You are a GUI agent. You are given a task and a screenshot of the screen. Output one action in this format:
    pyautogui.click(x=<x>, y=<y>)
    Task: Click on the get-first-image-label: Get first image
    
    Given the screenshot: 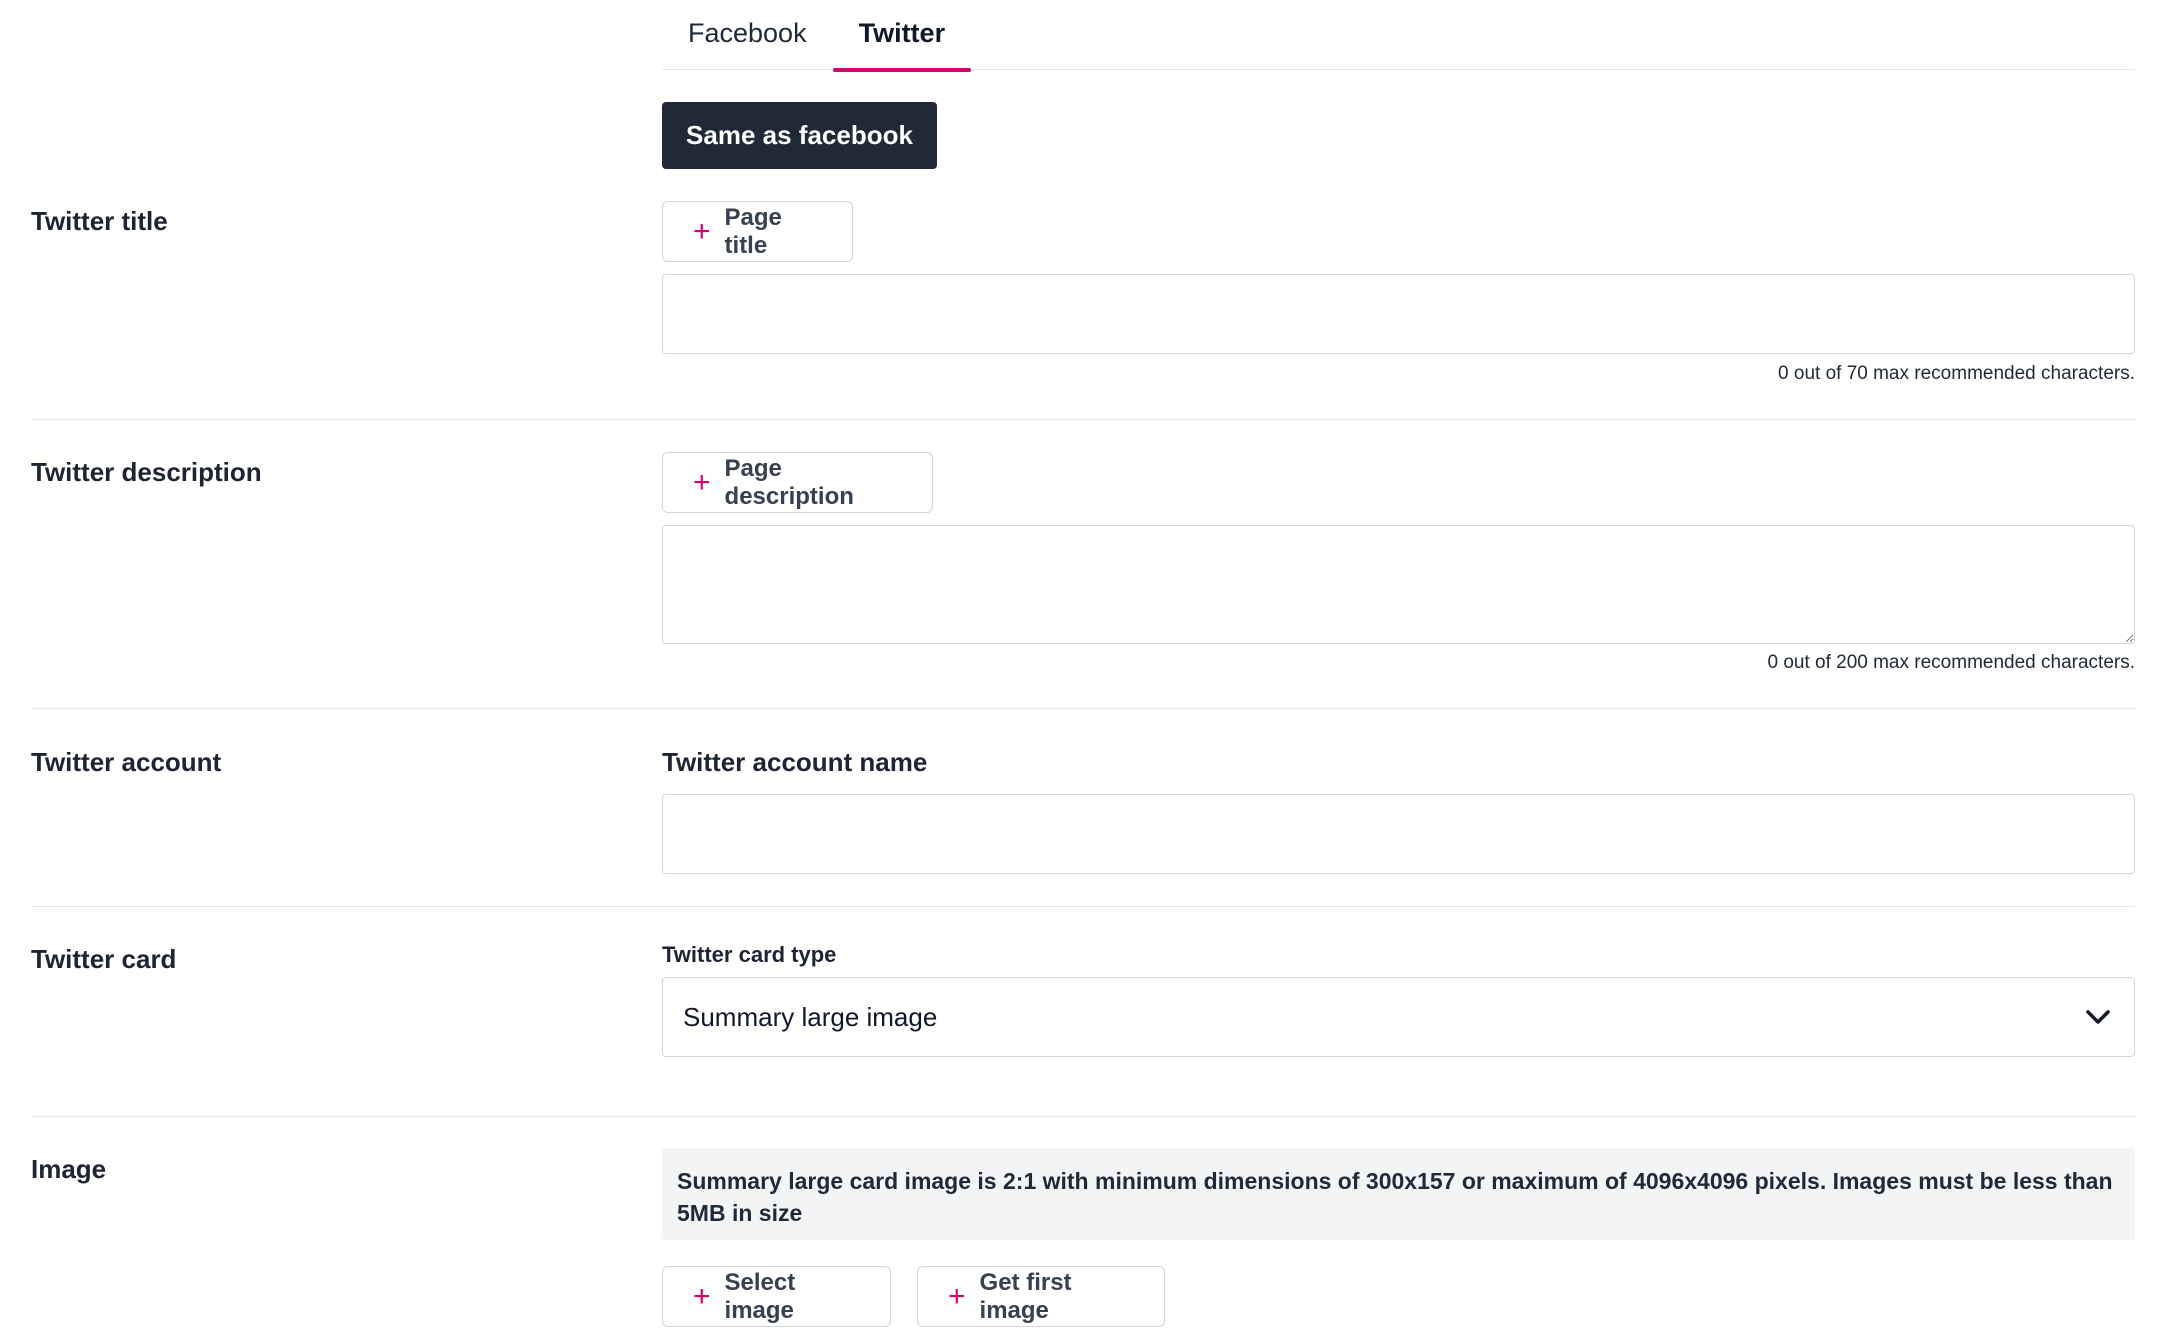 What is the action you would take?
    pyautogui.click(x=1025, y=1296)
    